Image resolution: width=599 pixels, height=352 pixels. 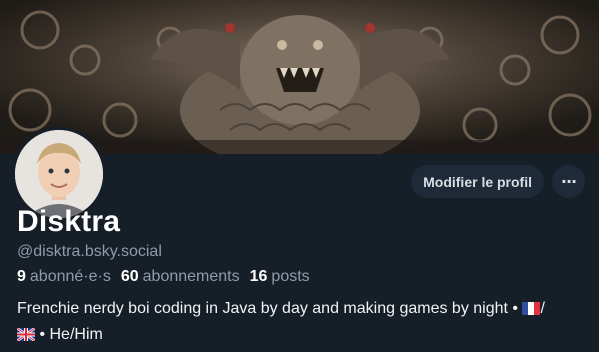 I want to click on followers-label: abonné·e·s, so click(x=70, y=276).